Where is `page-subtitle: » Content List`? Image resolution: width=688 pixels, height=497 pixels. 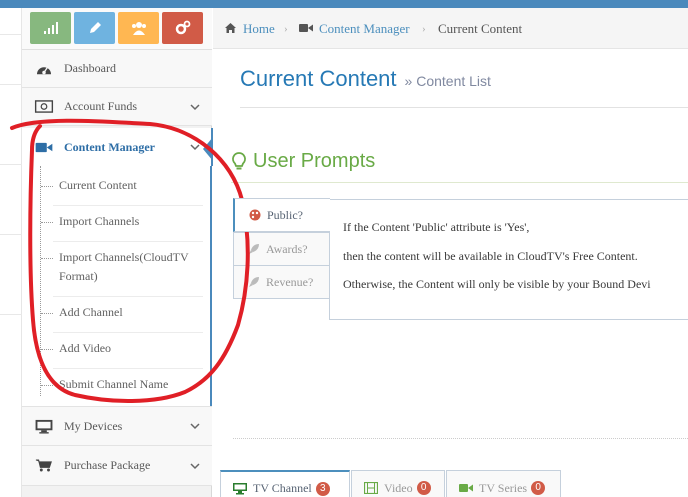
page-subtitle: » Content List is located at coordinates (447, 81).